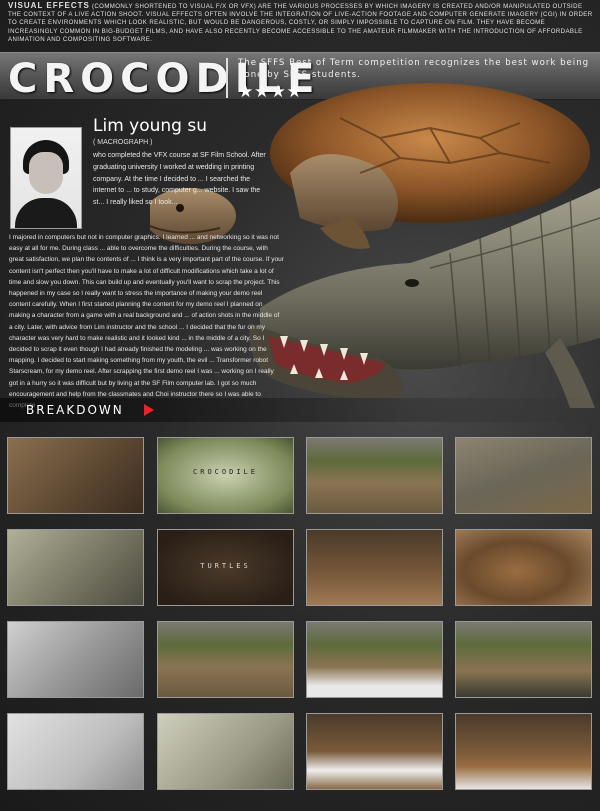  I want to click on breakdown-thumbnail: CROCODILE, so click(225, 475).